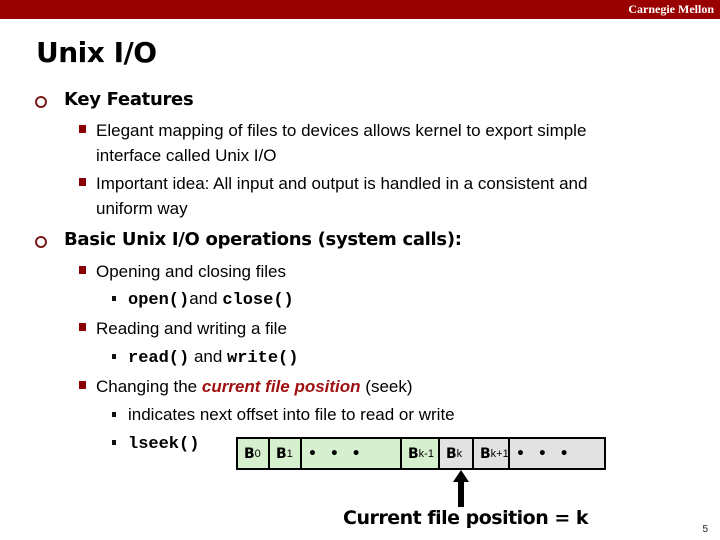 The image size is (720, 540). Describe the element at coordinates (257, 453) in the screenshot. I see `block-index: 0` at that location.